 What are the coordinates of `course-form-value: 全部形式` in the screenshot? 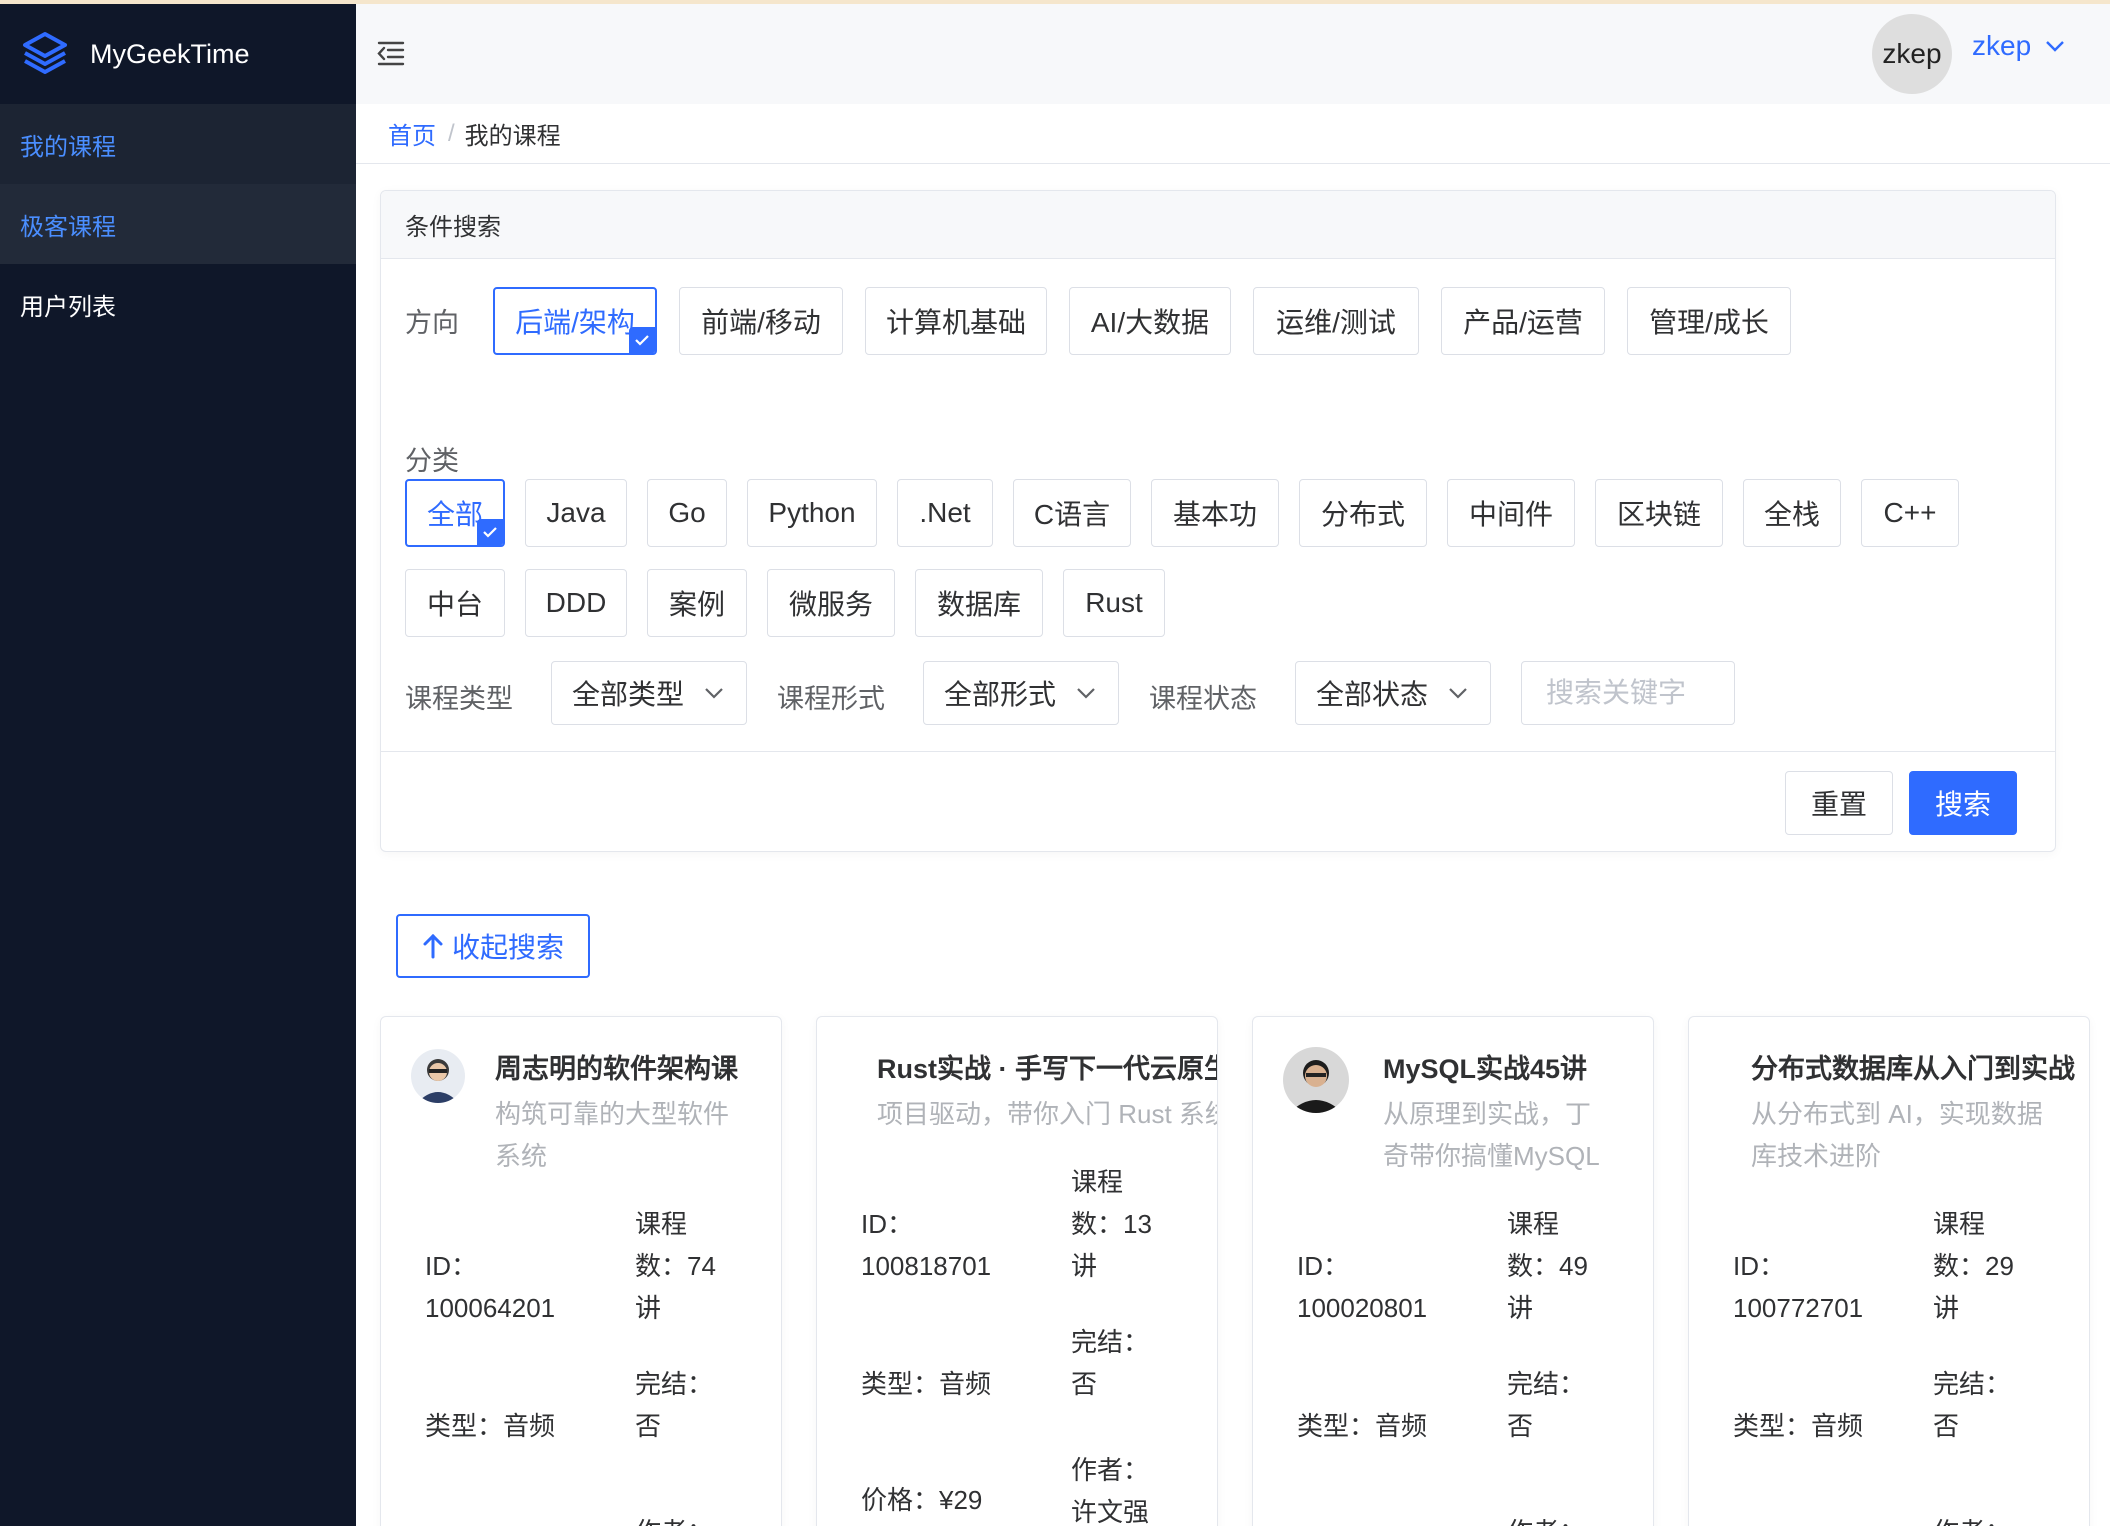 It's located at (1000, 694).